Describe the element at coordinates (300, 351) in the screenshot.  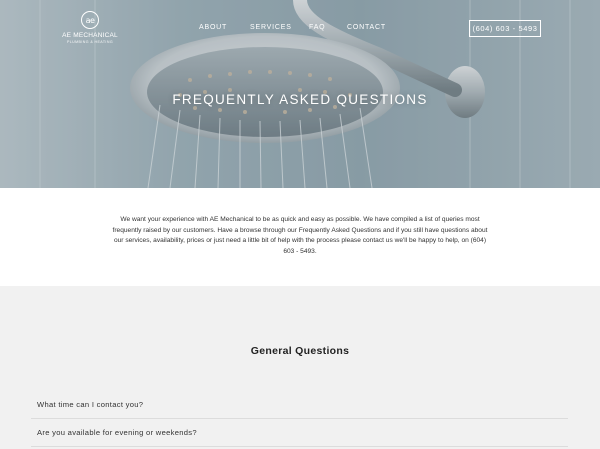
I see `faq-heading: General Questions` at that location.